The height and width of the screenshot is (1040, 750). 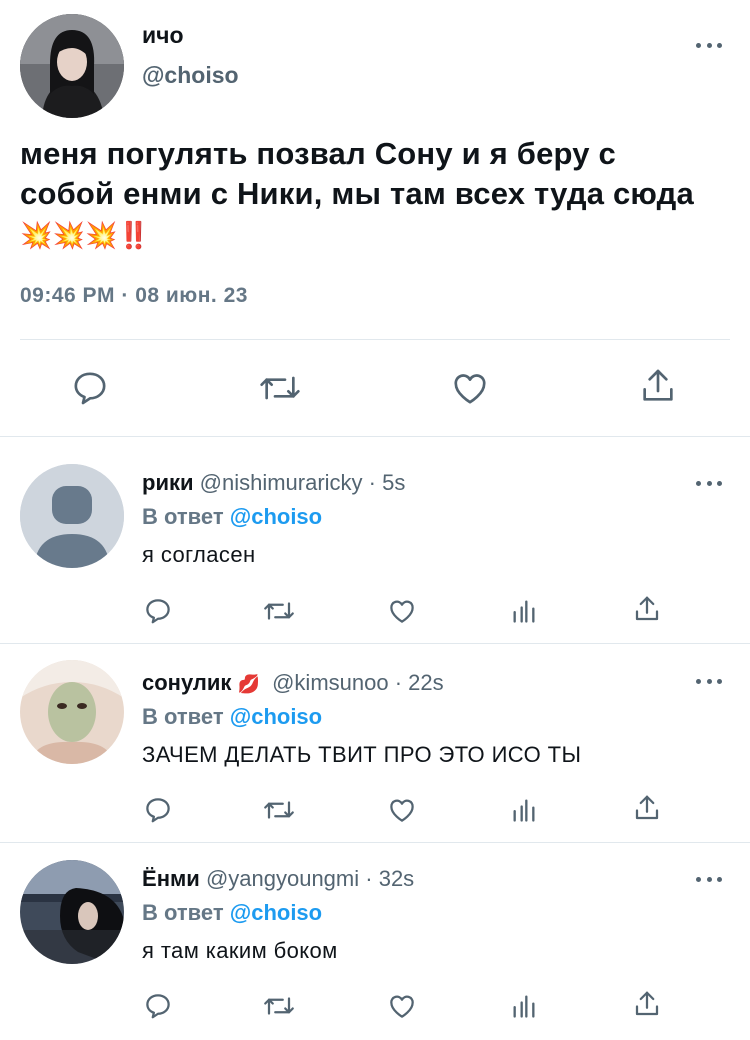 I want to click on author-avatar-photo, so click(x=72, y=66).